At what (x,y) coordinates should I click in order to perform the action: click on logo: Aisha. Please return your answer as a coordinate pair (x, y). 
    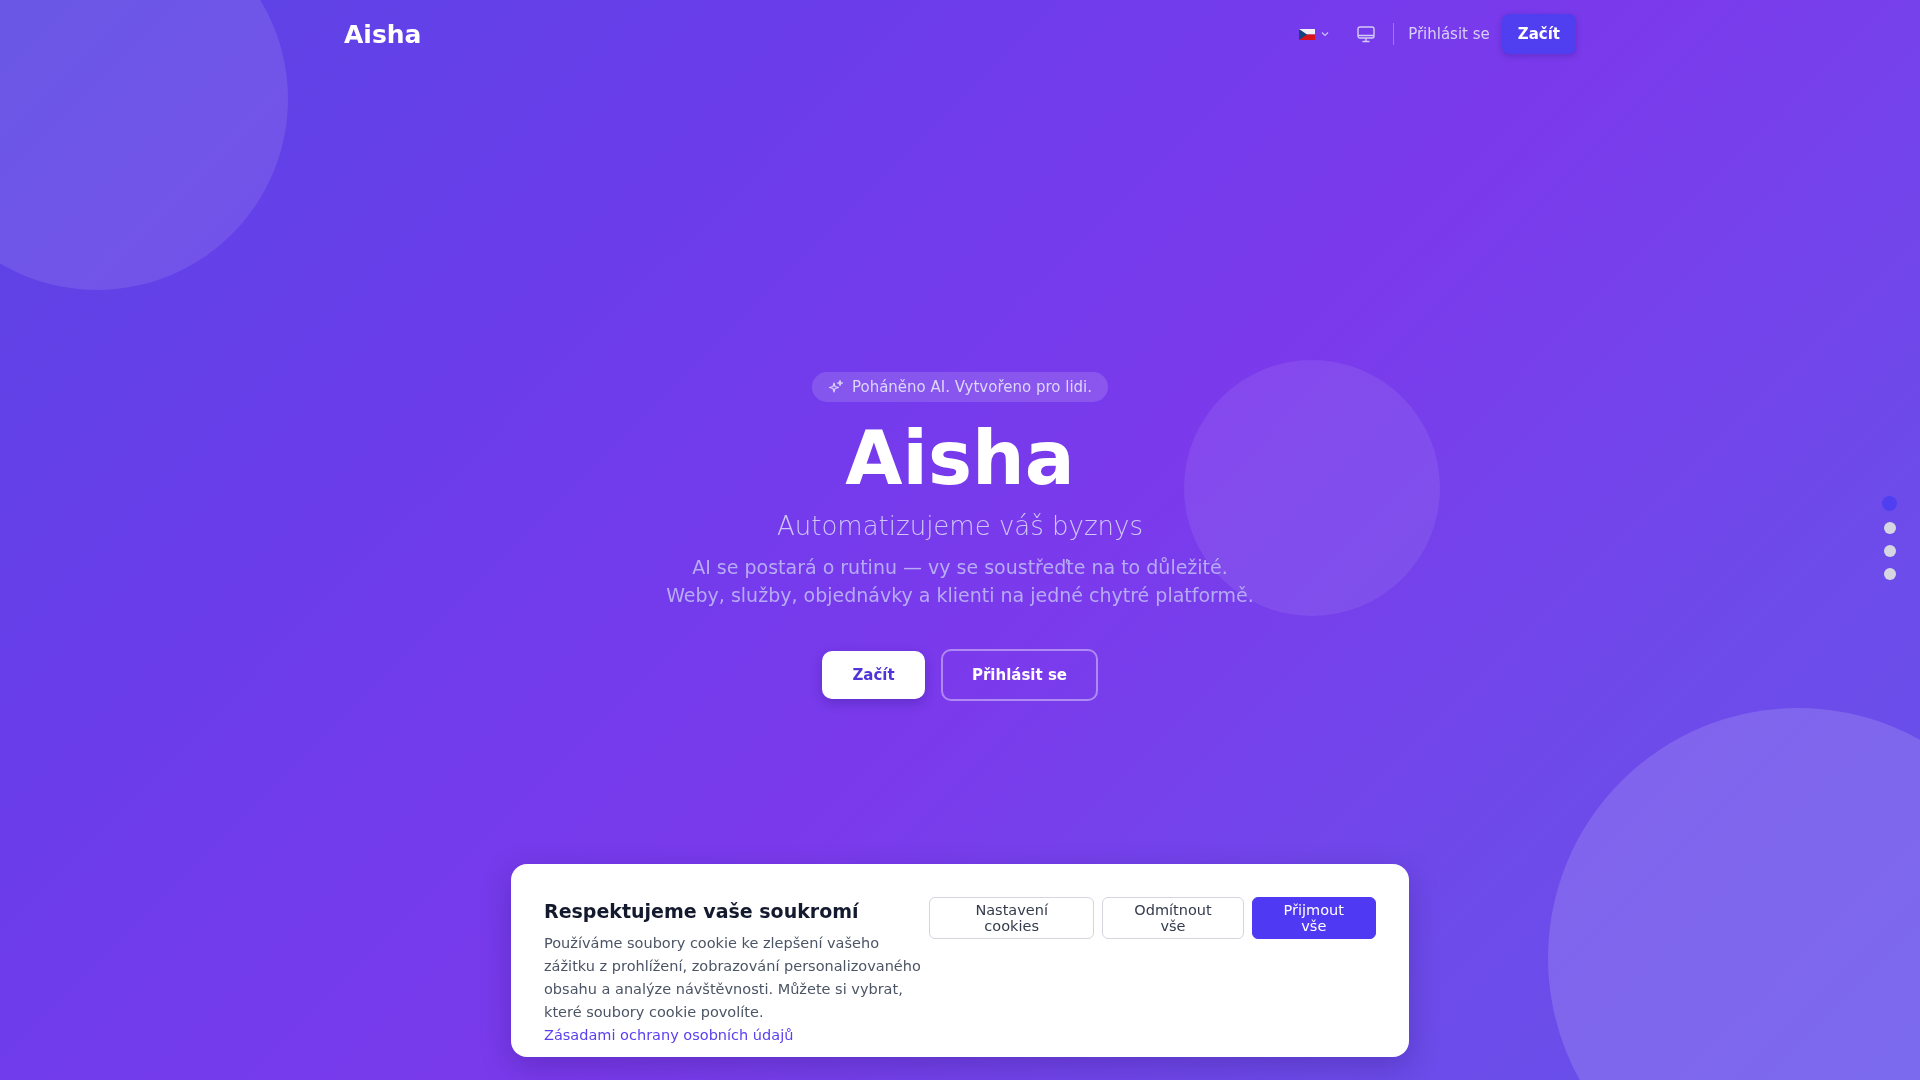
    Looking at the image, I should click on (383, 34).